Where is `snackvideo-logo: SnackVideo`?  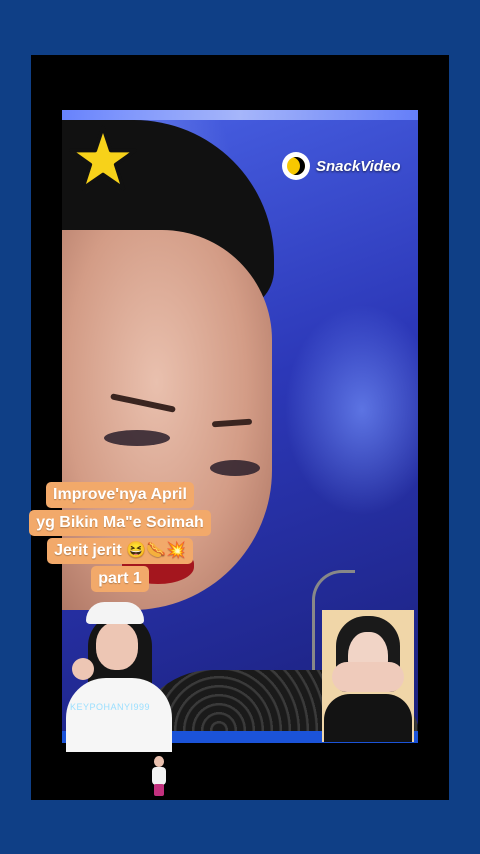
snackvideo-logo: SnackVideo is located at coordinates (341, 166).